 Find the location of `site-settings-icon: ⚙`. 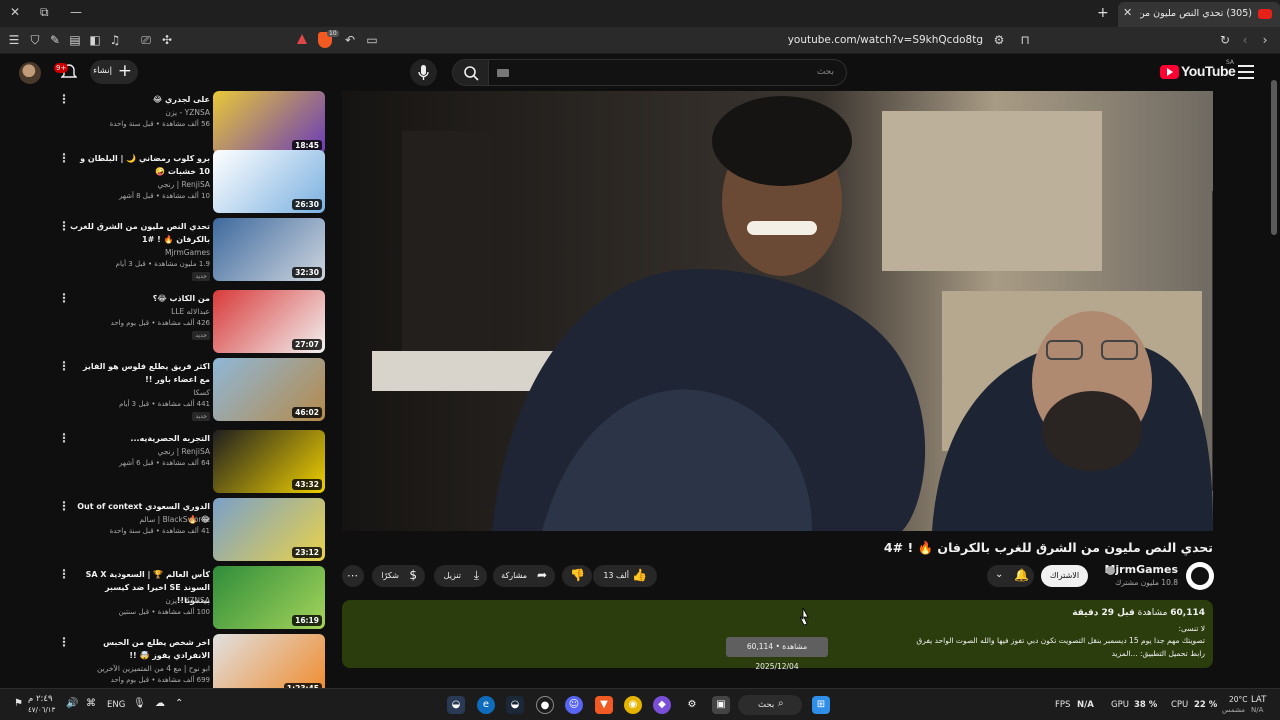

site-settings-icon: ⚙ is located at coordinates (999, 40).